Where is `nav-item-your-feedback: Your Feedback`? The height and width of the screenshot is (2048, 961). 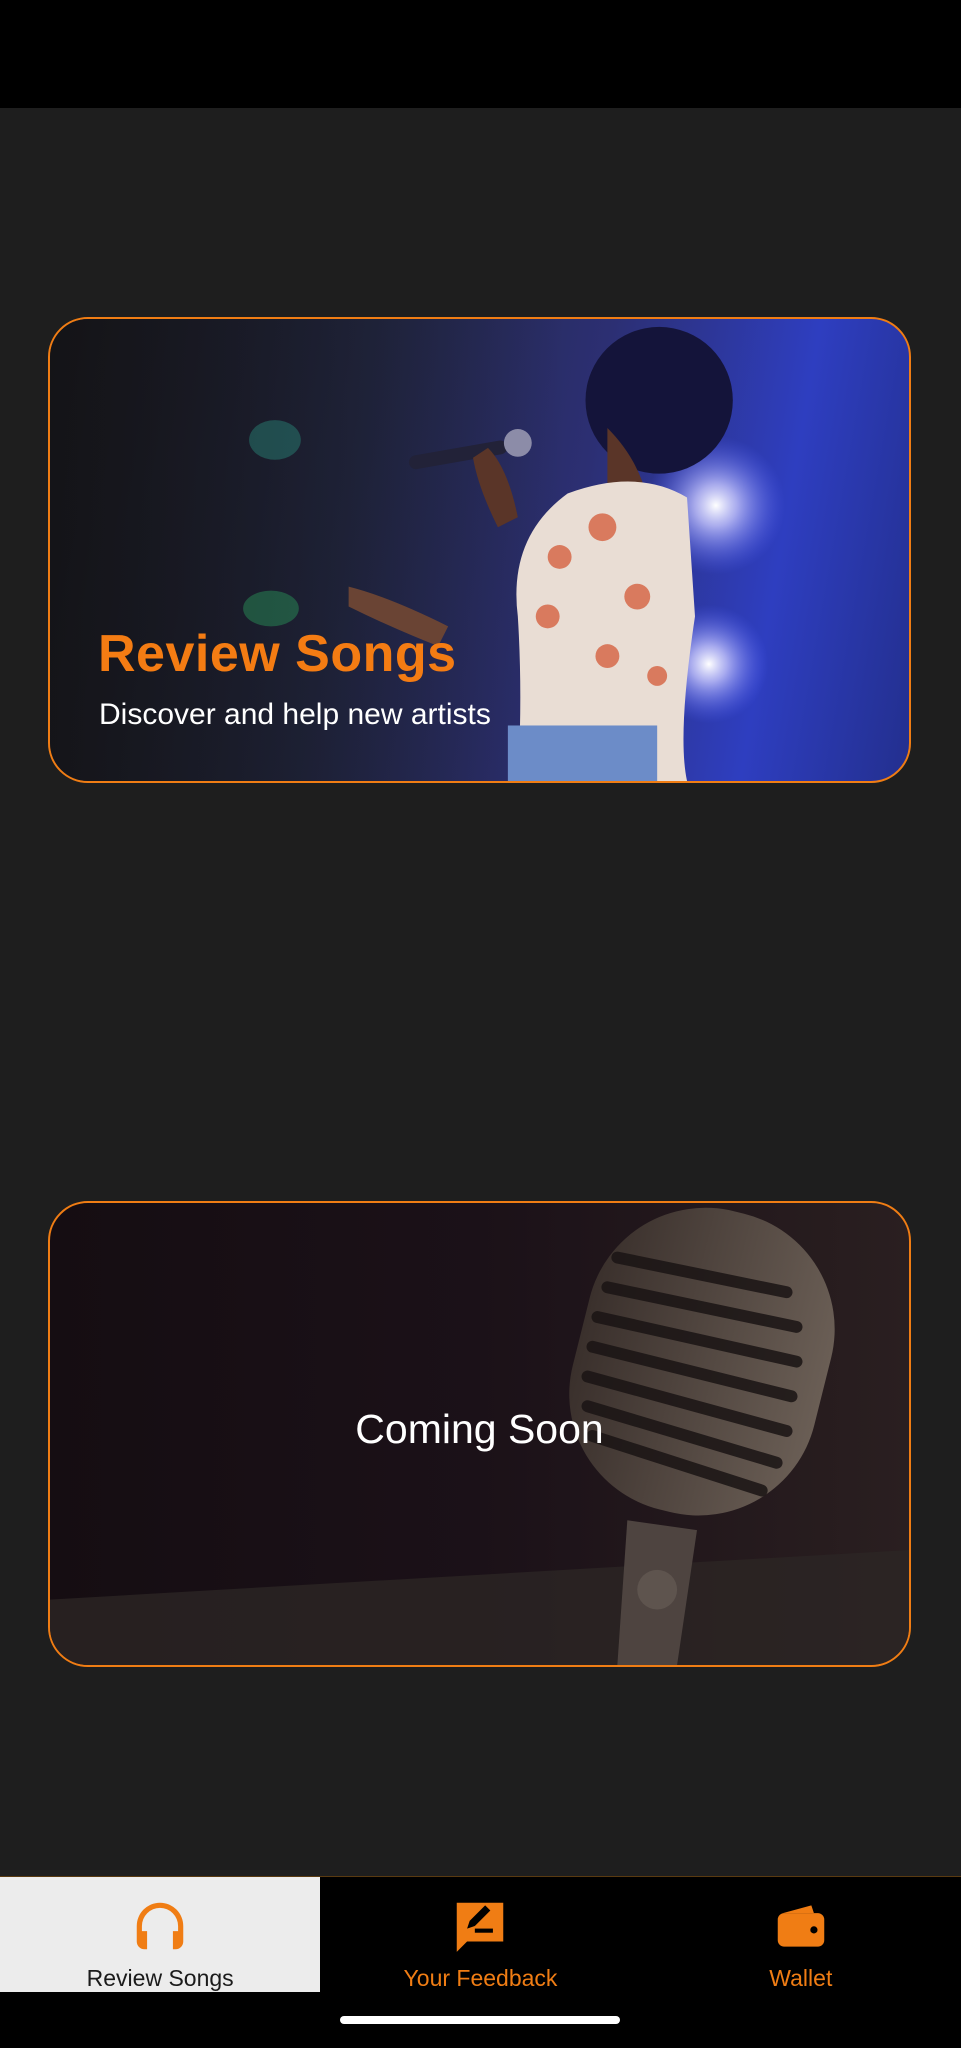 nav-item-your-feedback: Your Feedback is located at coordinates (480, 1935).